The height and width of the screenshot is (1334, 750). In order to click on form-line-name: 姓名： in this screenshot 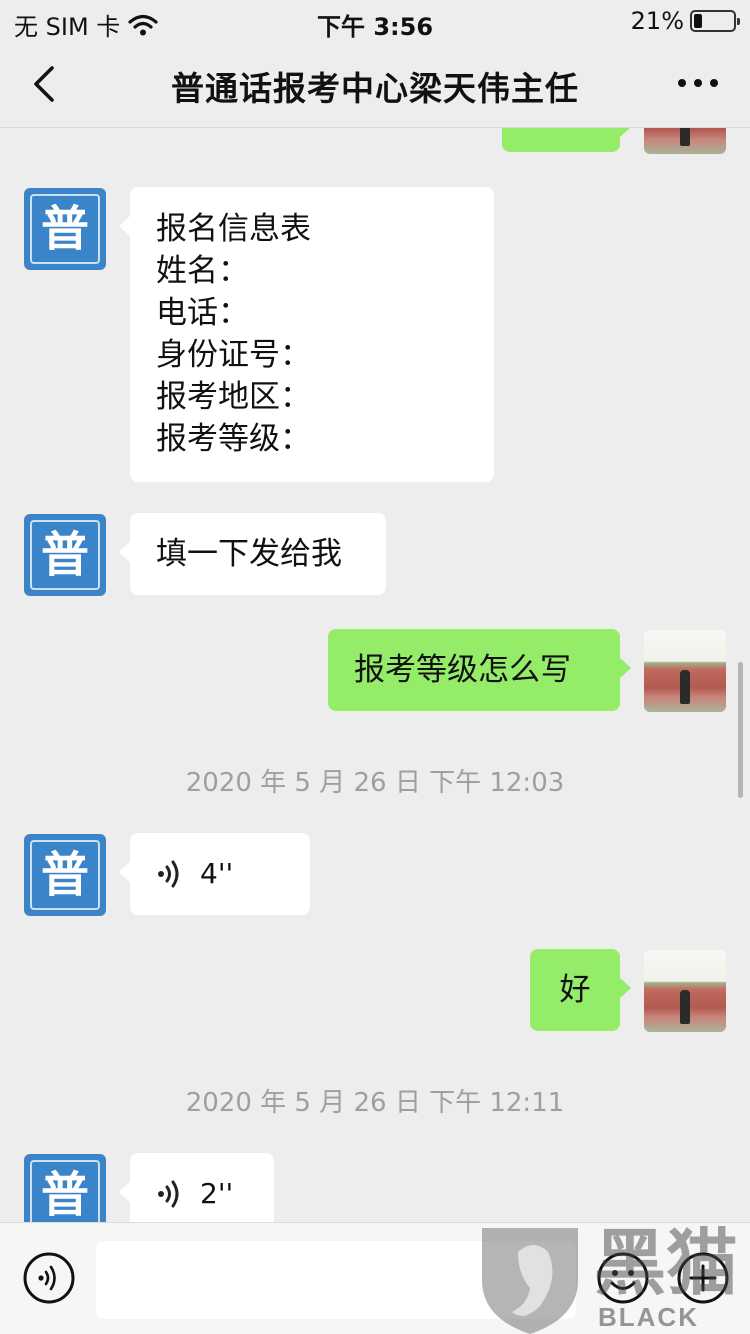, I will do `click(202, 271)`.